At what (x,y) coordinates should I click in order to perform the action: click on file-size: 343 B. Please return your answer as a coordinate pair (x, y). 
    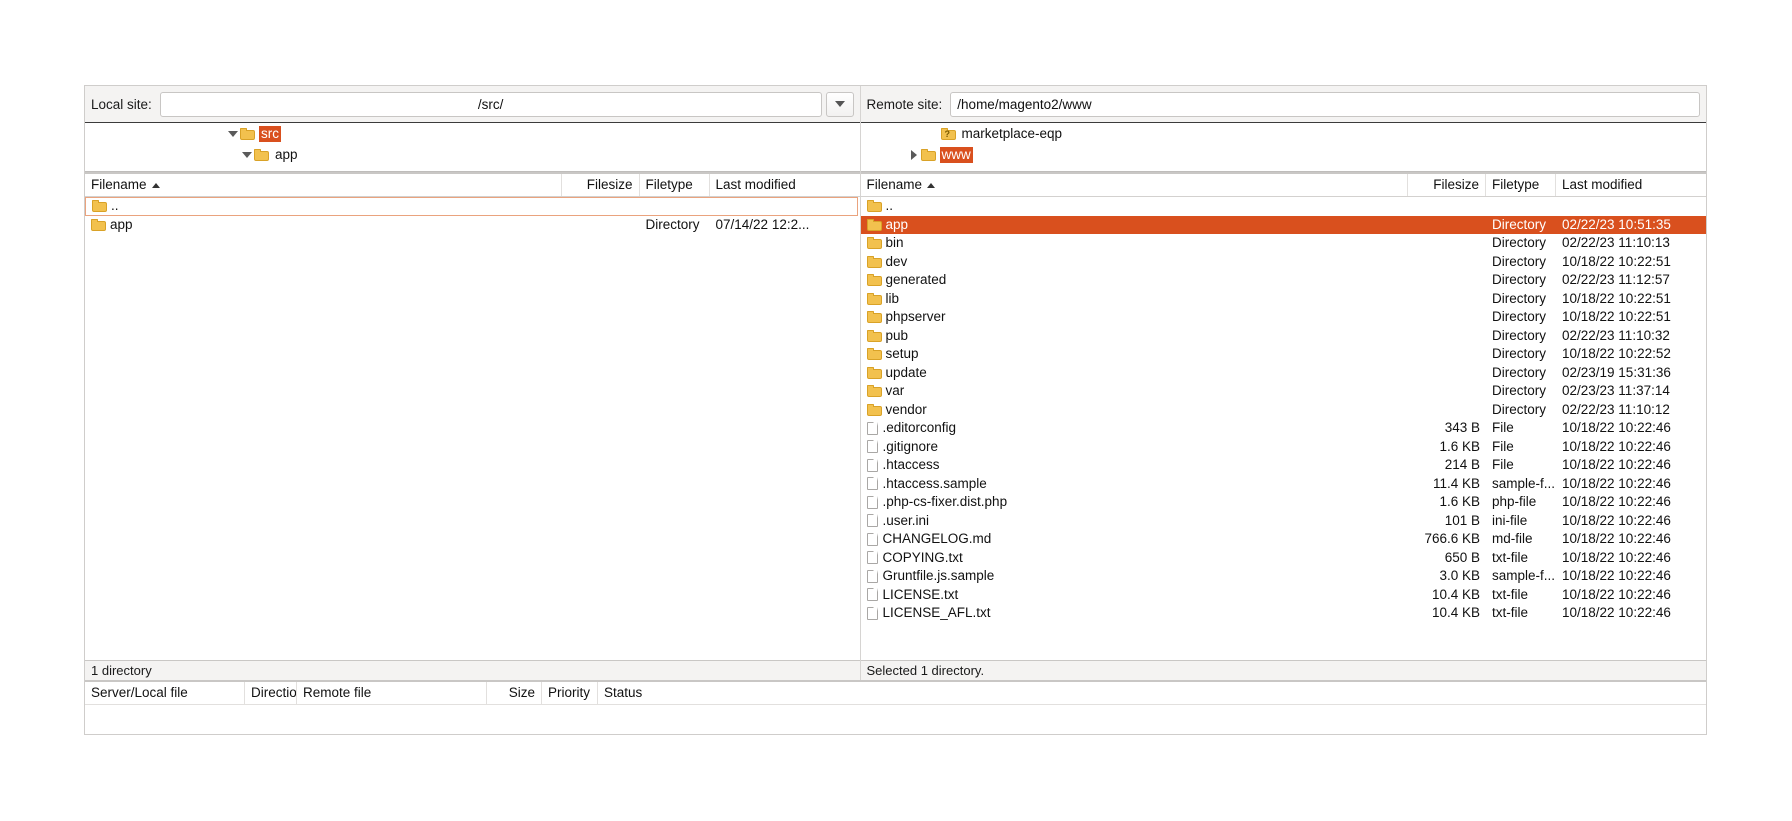
    Looking at the image, I should click on (1462, 427).